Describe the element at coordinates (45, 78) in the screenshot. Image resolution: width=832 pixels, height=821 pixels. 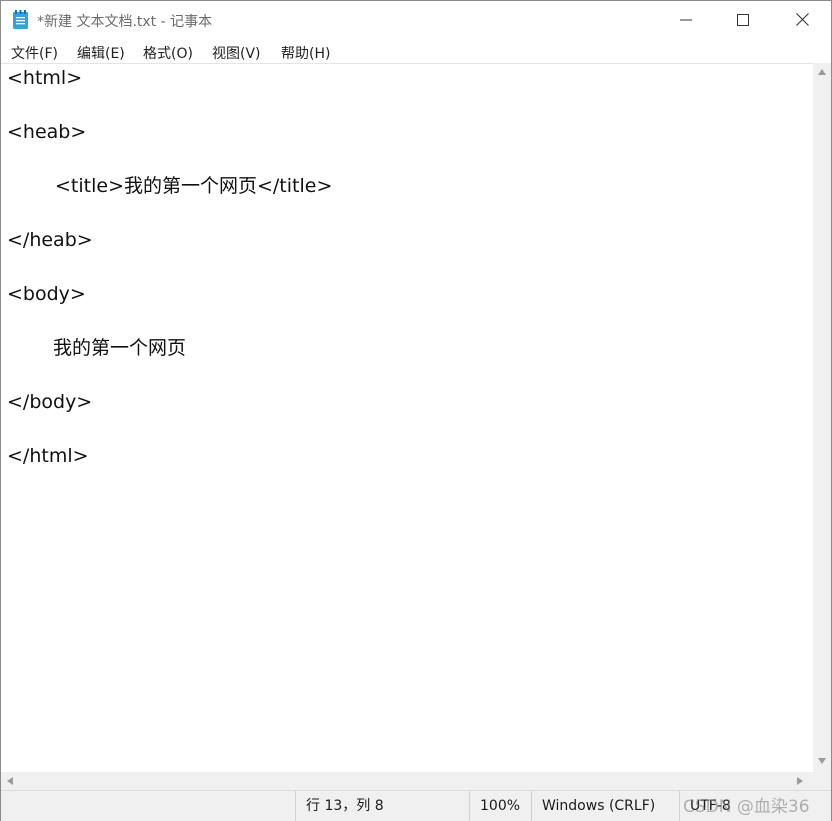
I see `editor-line: <html>` at that location.